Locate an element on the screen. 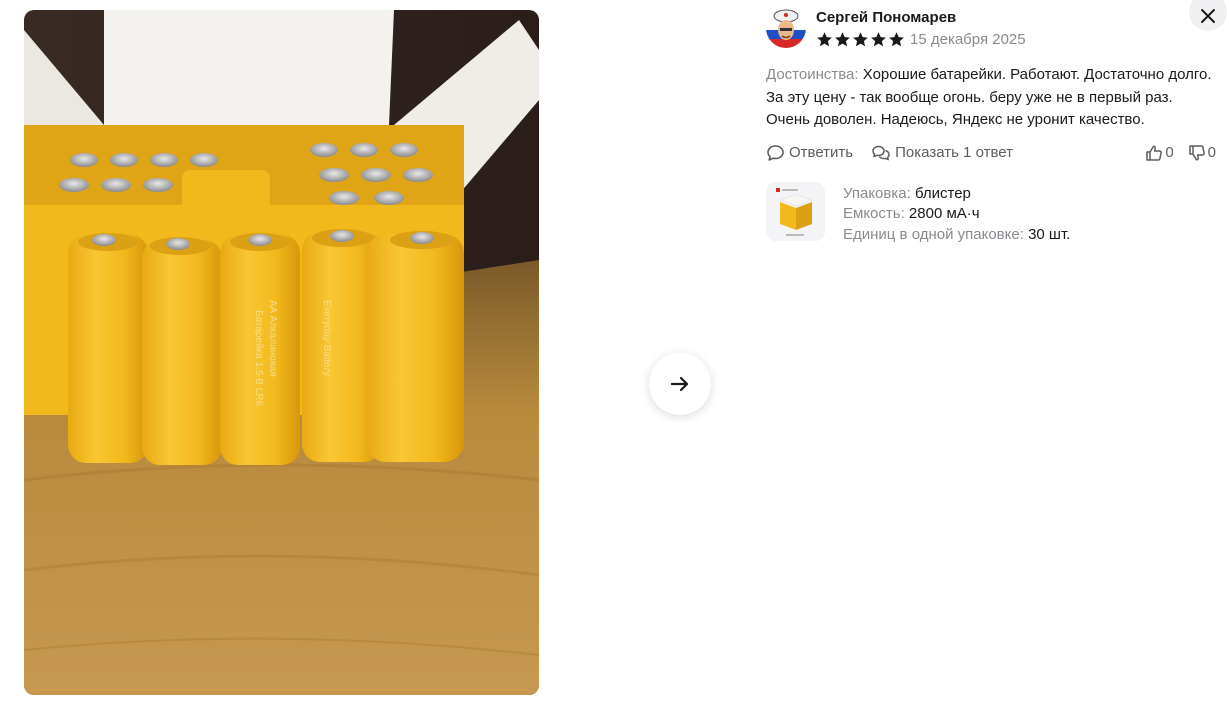 The image size is (1229, 705). arrow-right-icon is located at coordinates (679, 384).